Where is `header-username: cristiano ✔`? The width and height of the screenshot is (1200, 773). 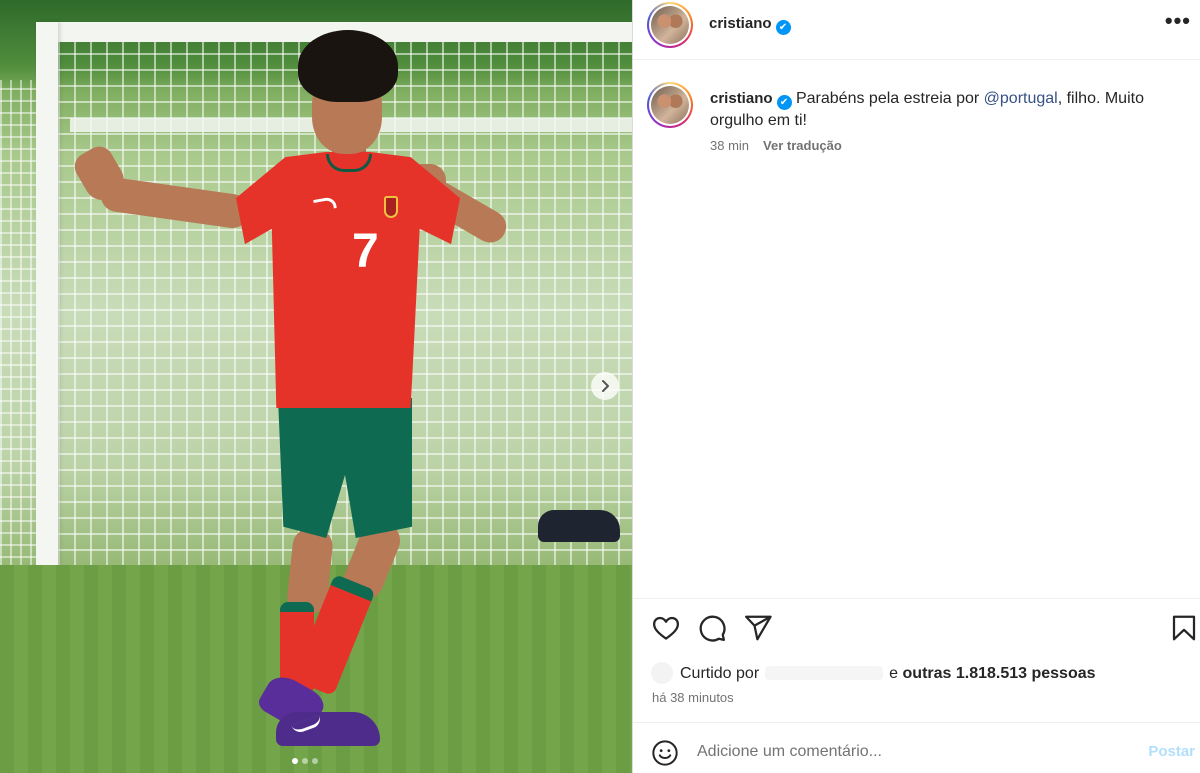
header-username: cristiano ✔ is located at coordinates (750, 25).